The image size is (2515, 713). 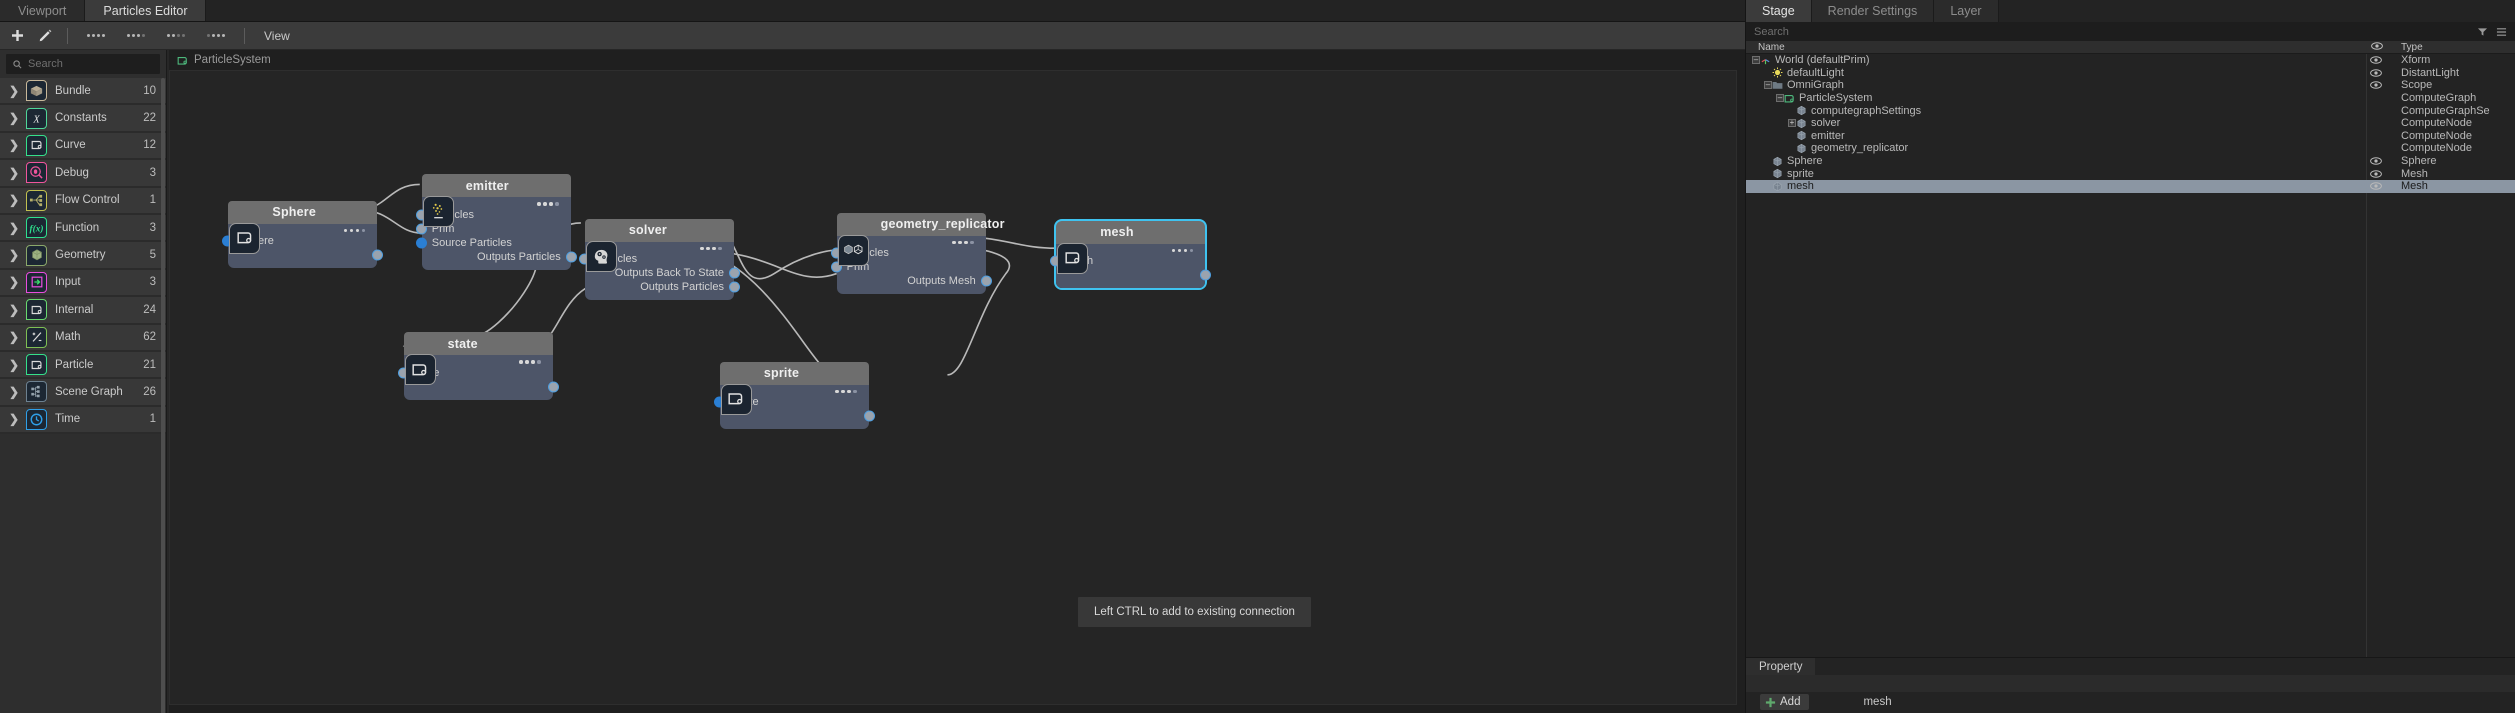 I want to click on view-menu: View, so click(x=277, y=36).